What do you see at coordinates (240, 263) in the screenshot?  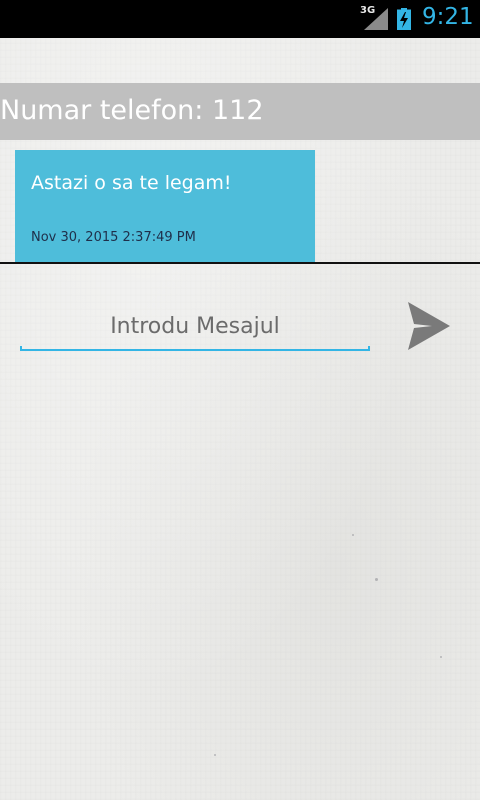 I see `divider` at bounding box center [240, 263].